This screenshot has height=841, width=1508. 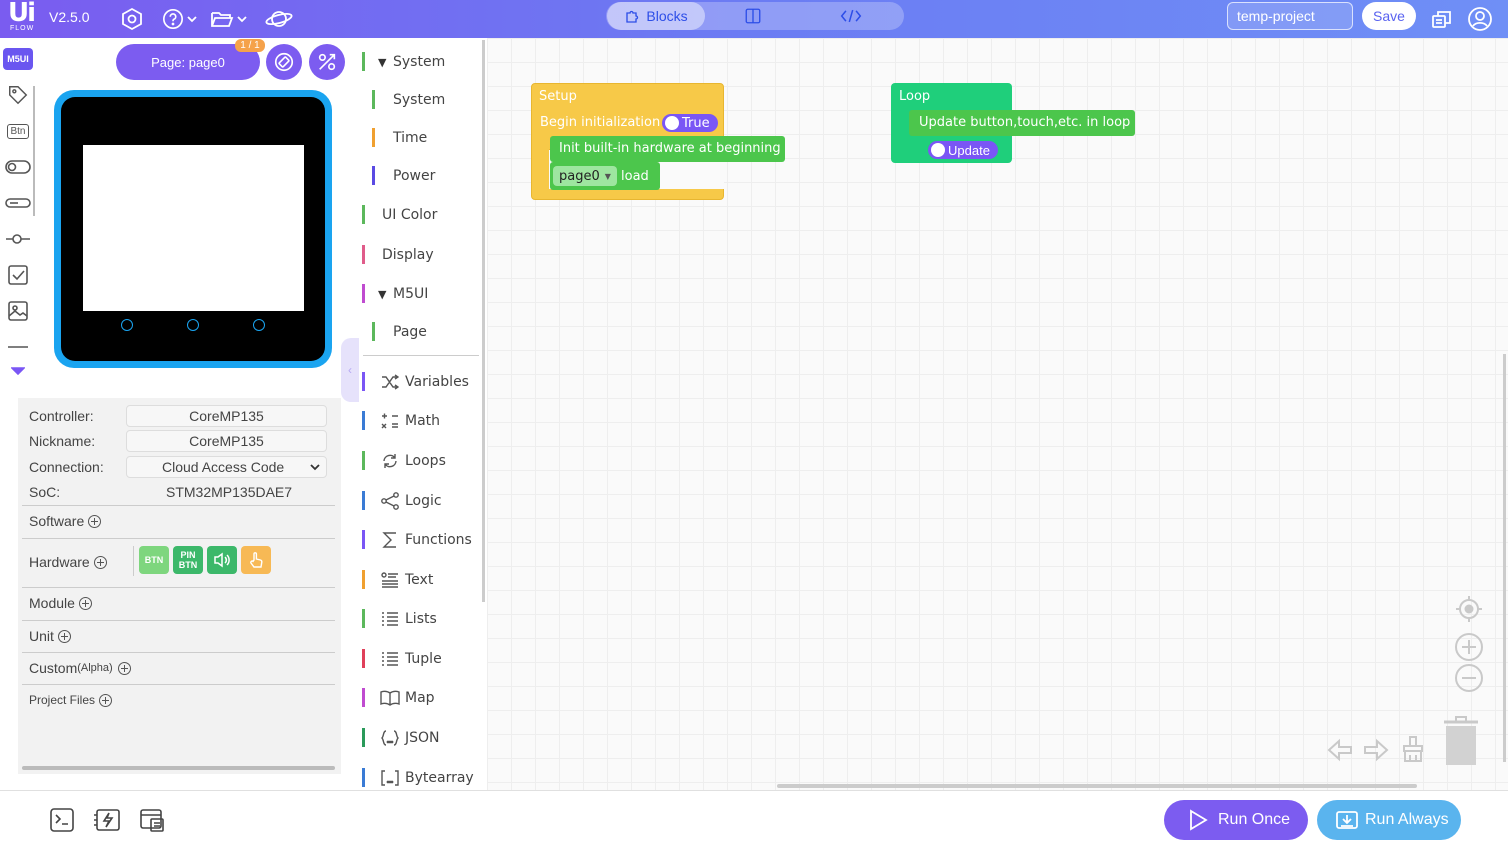 What do you see at coordinates (80, 668) in the screenshot?
I see `custom-section: Custom (Alpha)` at bounding box center [80, 668].